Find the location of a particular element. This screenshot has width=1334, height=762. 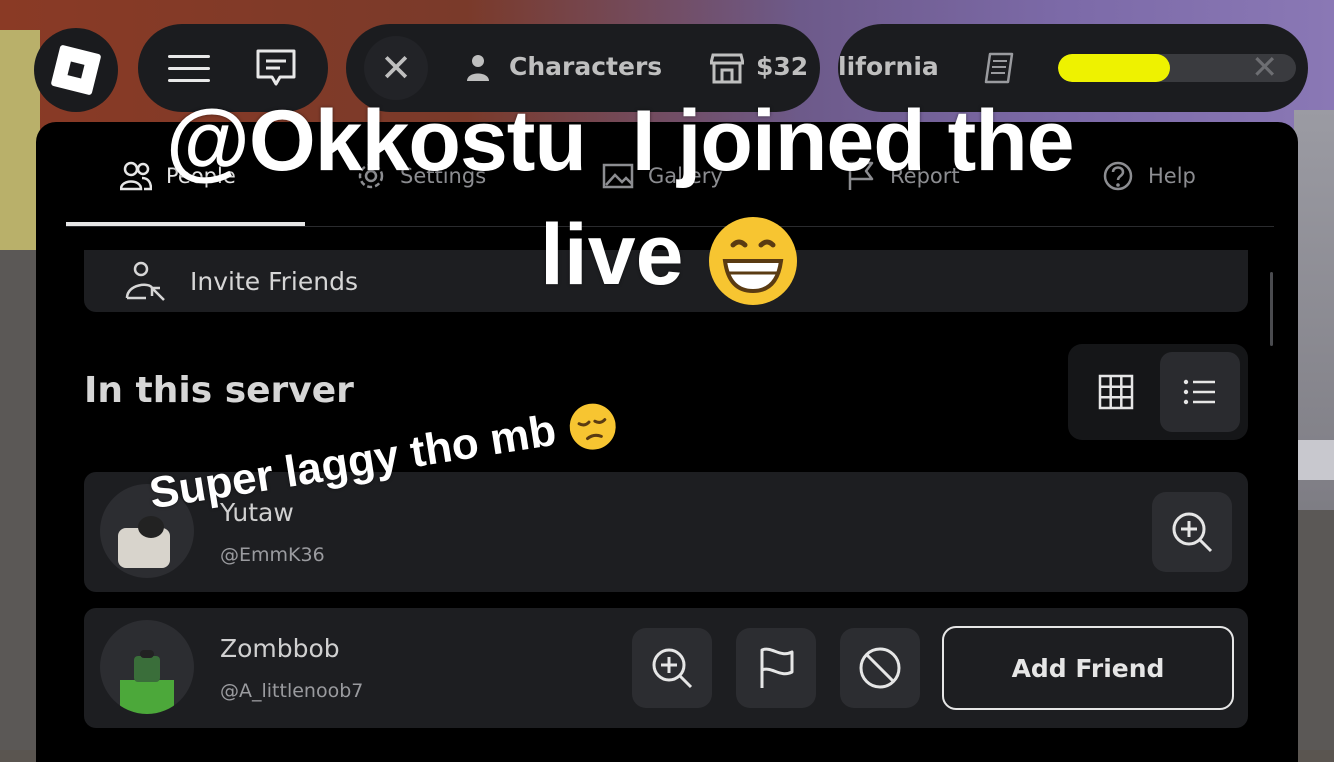

overlay-caption-line-1: @Okkostu I joined the is located at coordinates (620, 141).